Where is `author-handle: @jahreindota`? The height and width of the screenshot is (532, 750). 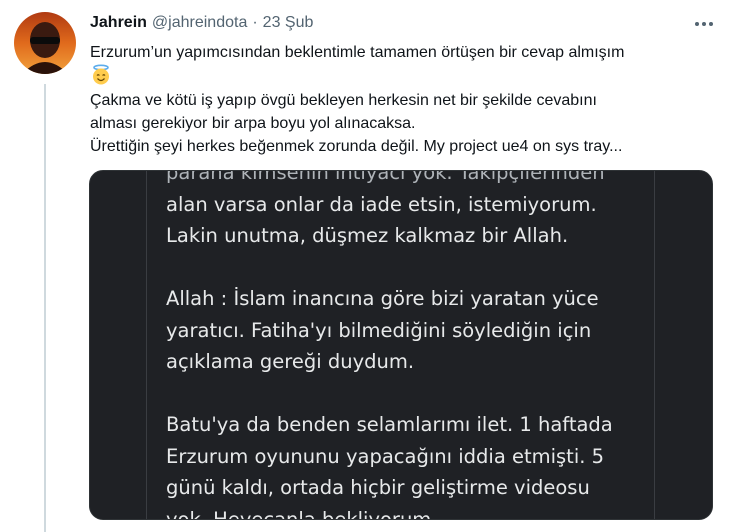
author-handle: @jahreindota is located at coordinates (199, 23).